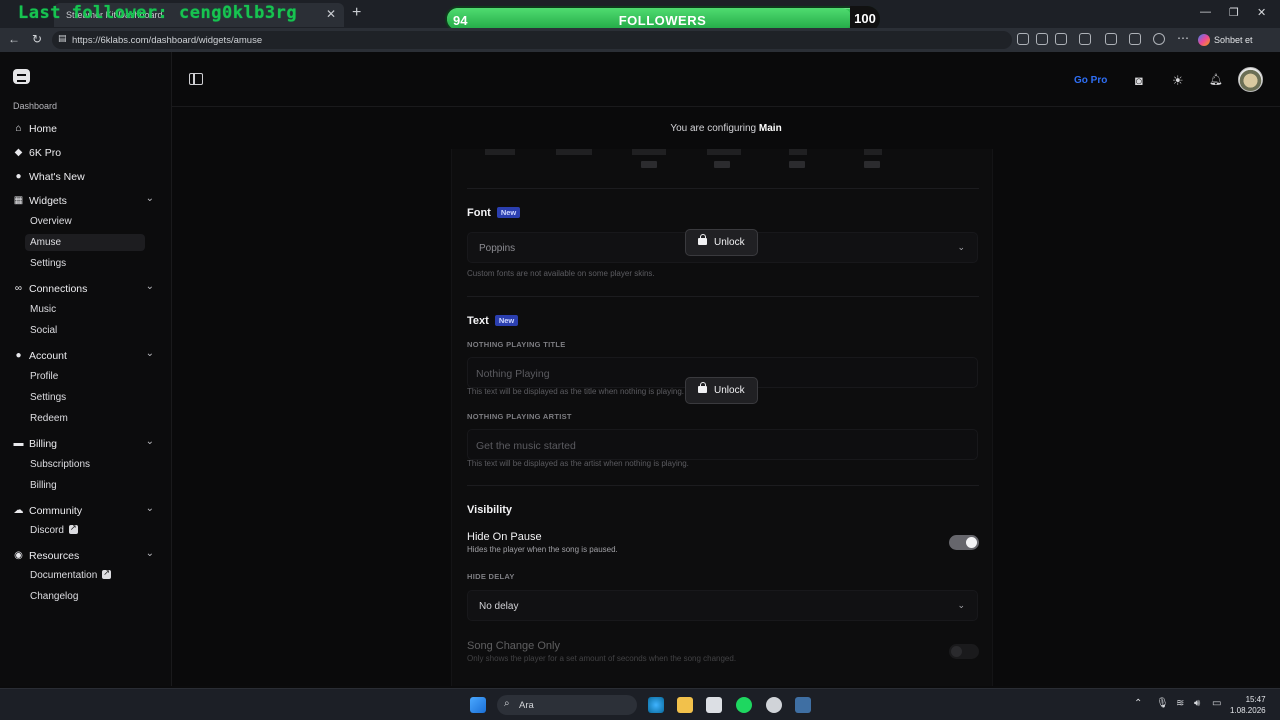 The height and width of the screenshot is (720, 1280). What do you see at coordinates (1227, 40) in the screenshot?
I see `copilot-button: Sohbet et` at bounding box center [1227, 40].